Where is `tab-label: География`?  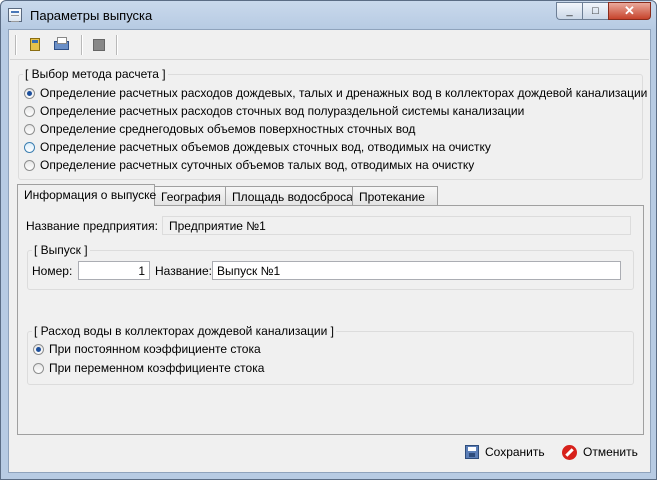
tab-label: География is located at coordinates (191, 197).